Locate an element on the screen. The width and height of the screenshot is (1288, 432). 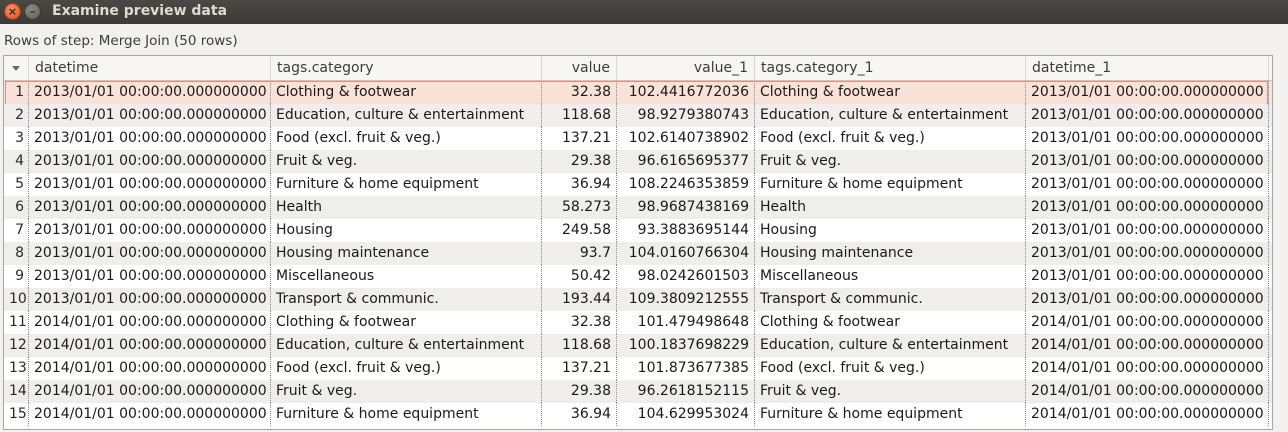
cell-value-1: 102.6140738902 is located at coordinates (686, 138).